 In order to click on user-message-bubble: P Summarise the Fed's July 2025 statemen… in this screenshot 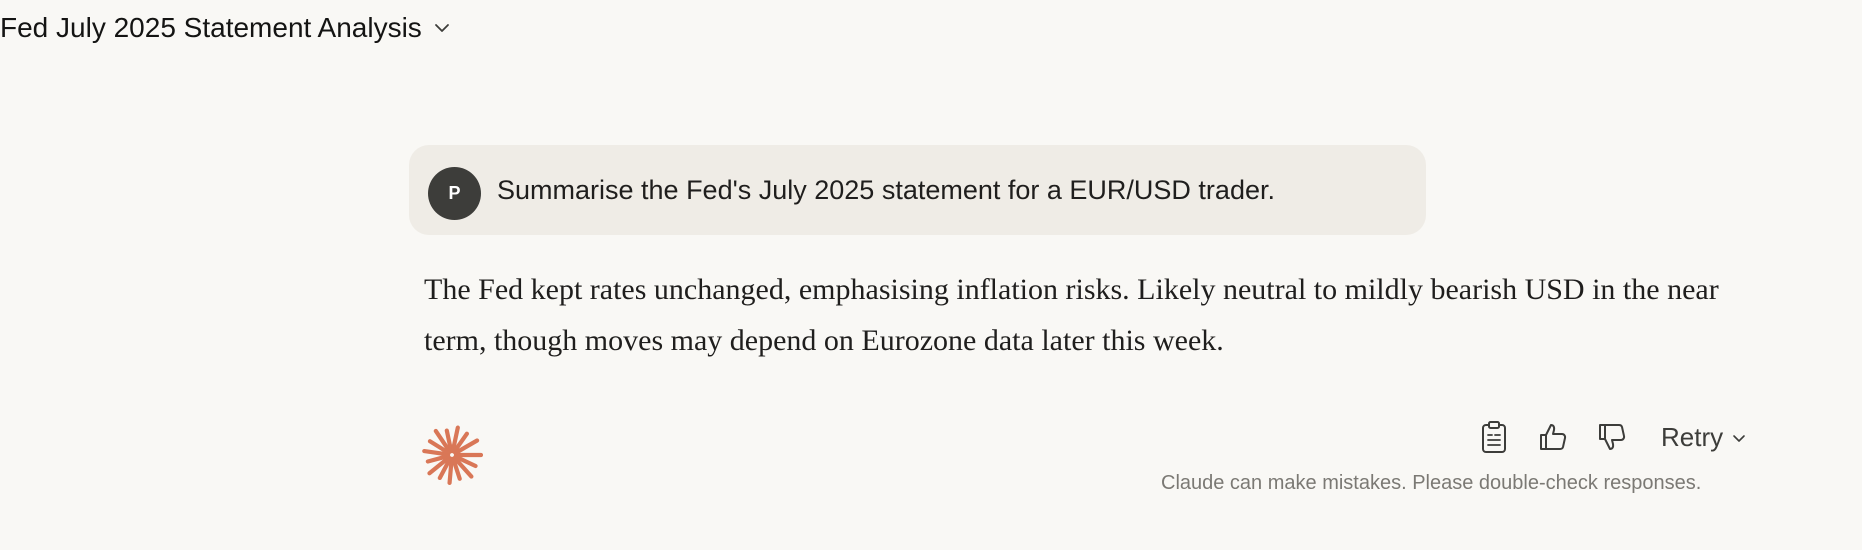, I will do `click(917, 190)`.